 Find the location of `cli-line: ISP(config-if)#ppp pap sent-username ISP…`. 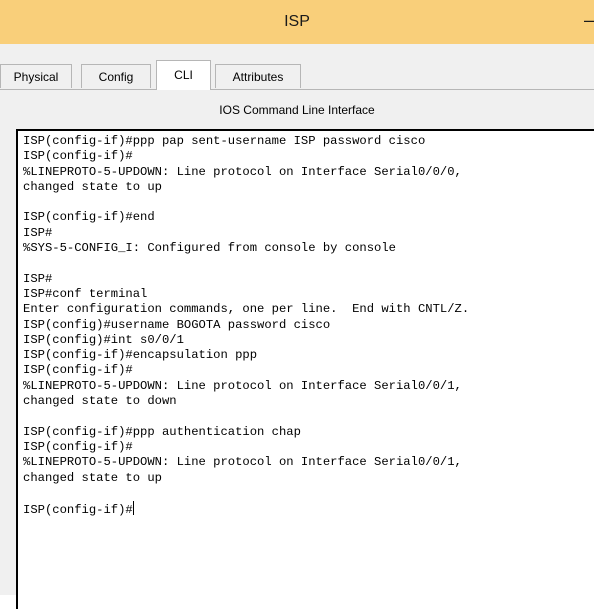

cli-line: ISP(config-if)#ppp pap sent-username ISP… is located at coordinates (224, 141).